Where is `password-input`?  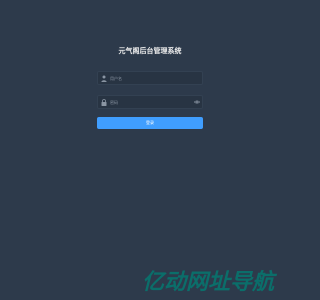 password-input is located at coordinates (149, 102).